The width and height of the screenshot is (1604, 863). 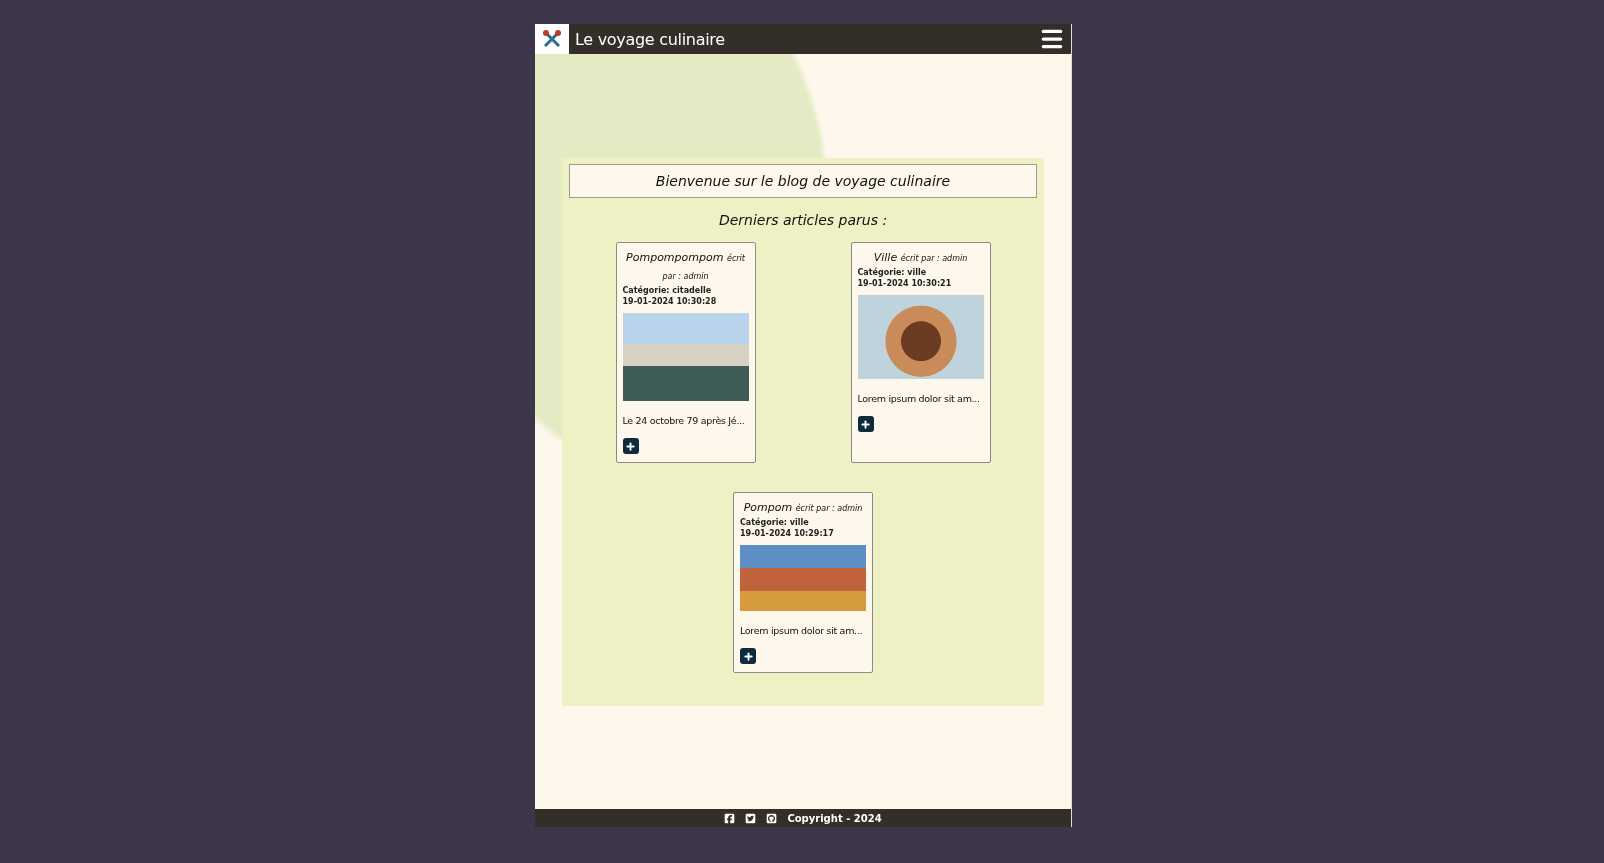 I want to click on facebook-icon, so click(x=730, y=818).